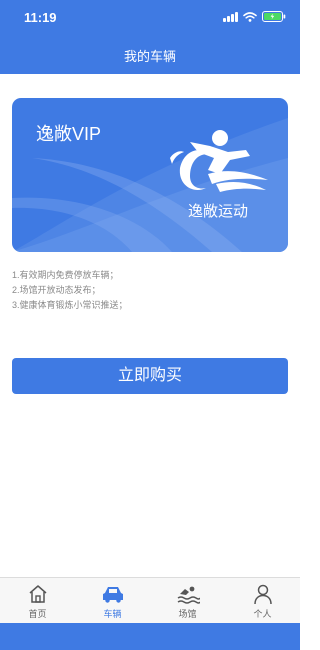 Image resolution: width=320 pixels, height=650 pixels. Describe the element at coordinates (149, 56) in the screenshot. I see `page-title: 我的车辆` at that location.